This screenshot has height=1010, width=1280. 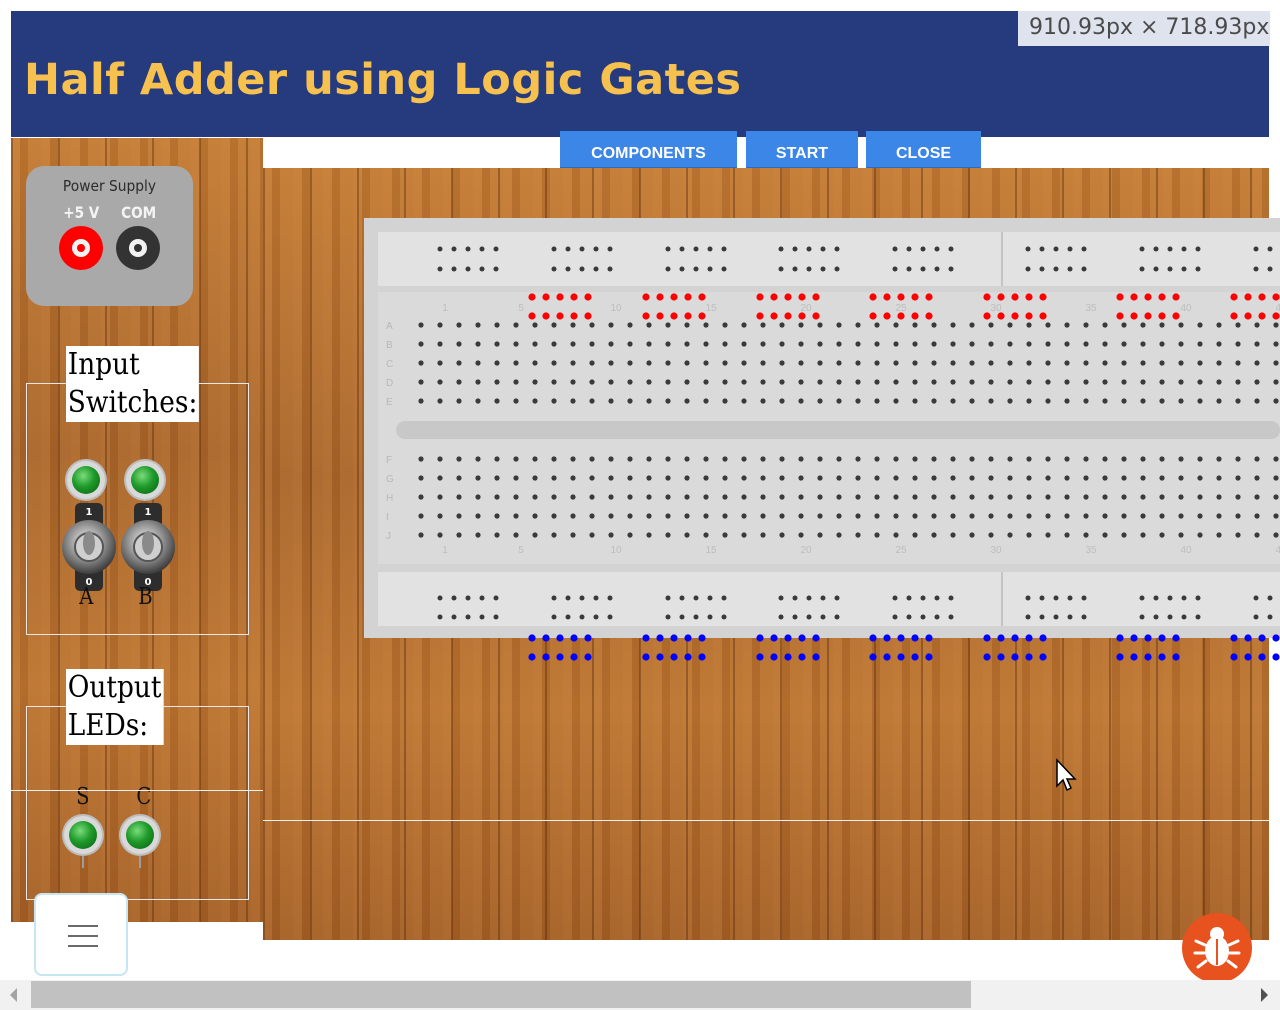 I want to click on carry-output-led, so click(x=140, y=842).